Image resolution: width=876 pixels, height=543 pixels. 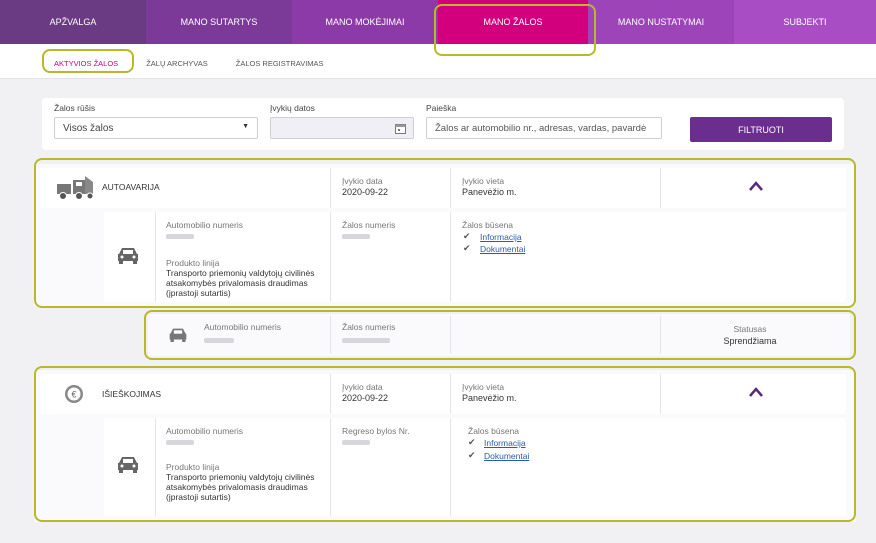 What do you see at coordinates (369, 225) in the screenshot?
I see `claim-number-label: Žalos numeris` at bounding box center [369, 225].